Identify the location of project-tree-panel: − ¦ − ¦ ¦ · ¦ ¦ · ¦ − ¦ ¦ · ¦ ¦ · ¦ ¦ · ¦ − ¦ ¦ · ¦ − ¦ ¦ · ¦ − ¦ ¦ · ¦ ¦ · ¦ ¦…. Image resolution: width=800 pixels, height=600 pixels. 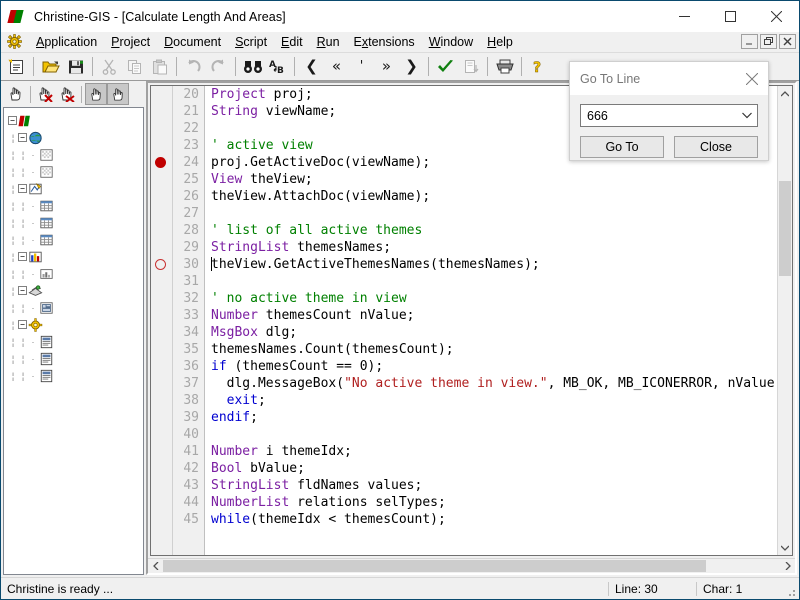
(73, 341).